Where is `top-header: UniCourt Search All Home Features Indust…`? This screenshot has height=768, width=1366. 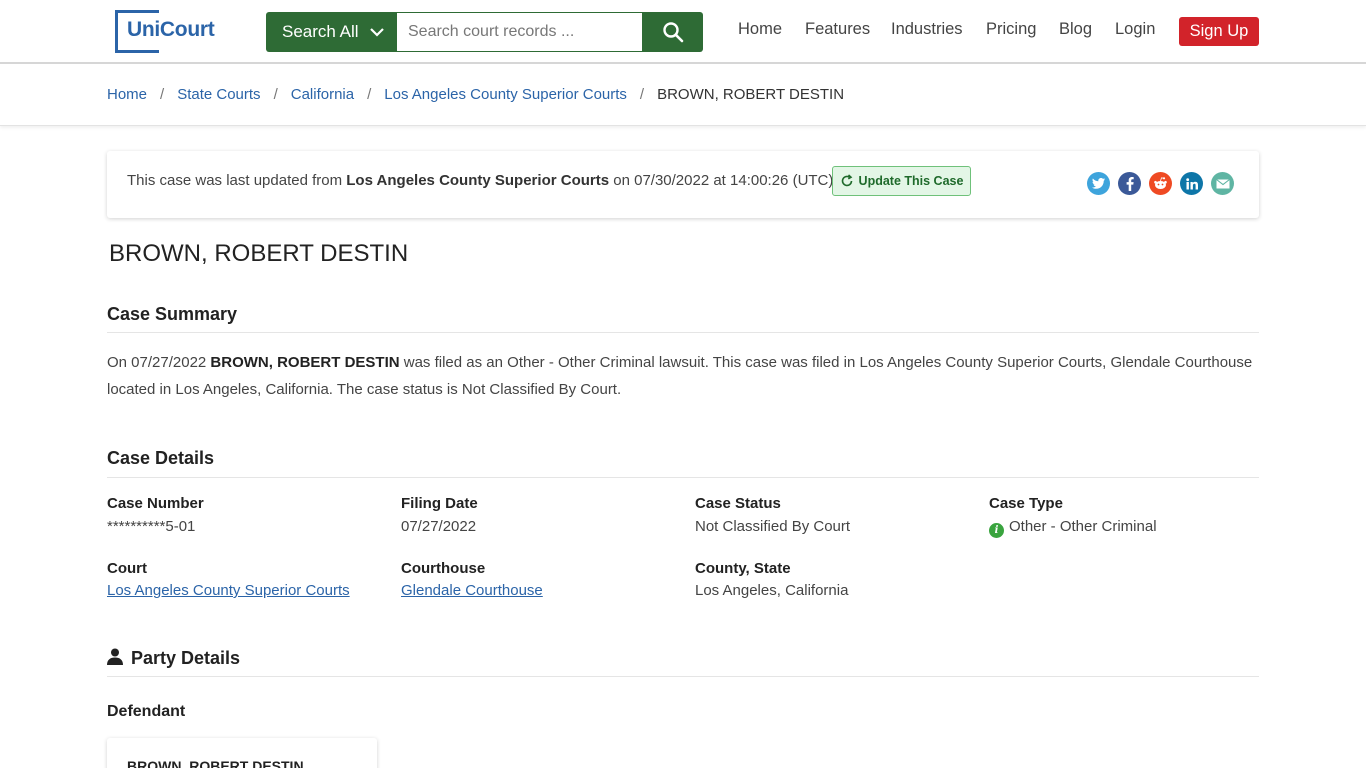 top-header: UniCourt Search All Home Features Indust… is located at coordinates (683, 32).